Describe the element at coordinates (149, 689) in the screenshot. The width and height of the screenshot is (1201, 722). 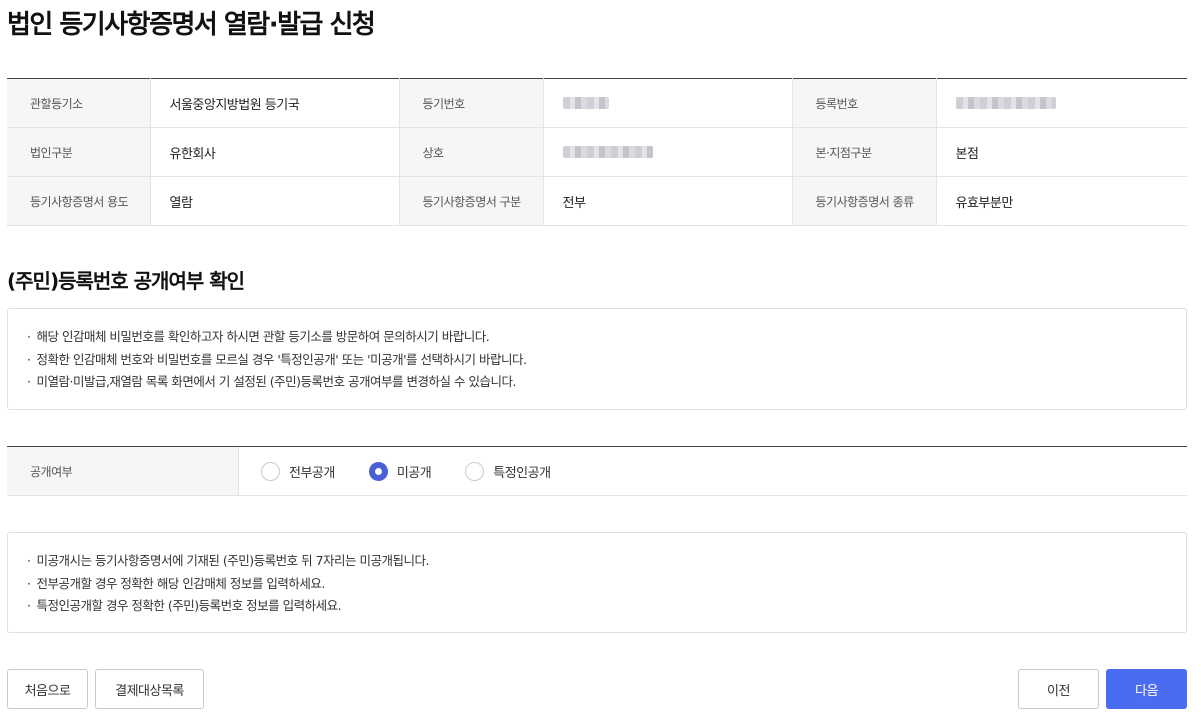
I see `payment-list-button: 결제대상목록` at that location.